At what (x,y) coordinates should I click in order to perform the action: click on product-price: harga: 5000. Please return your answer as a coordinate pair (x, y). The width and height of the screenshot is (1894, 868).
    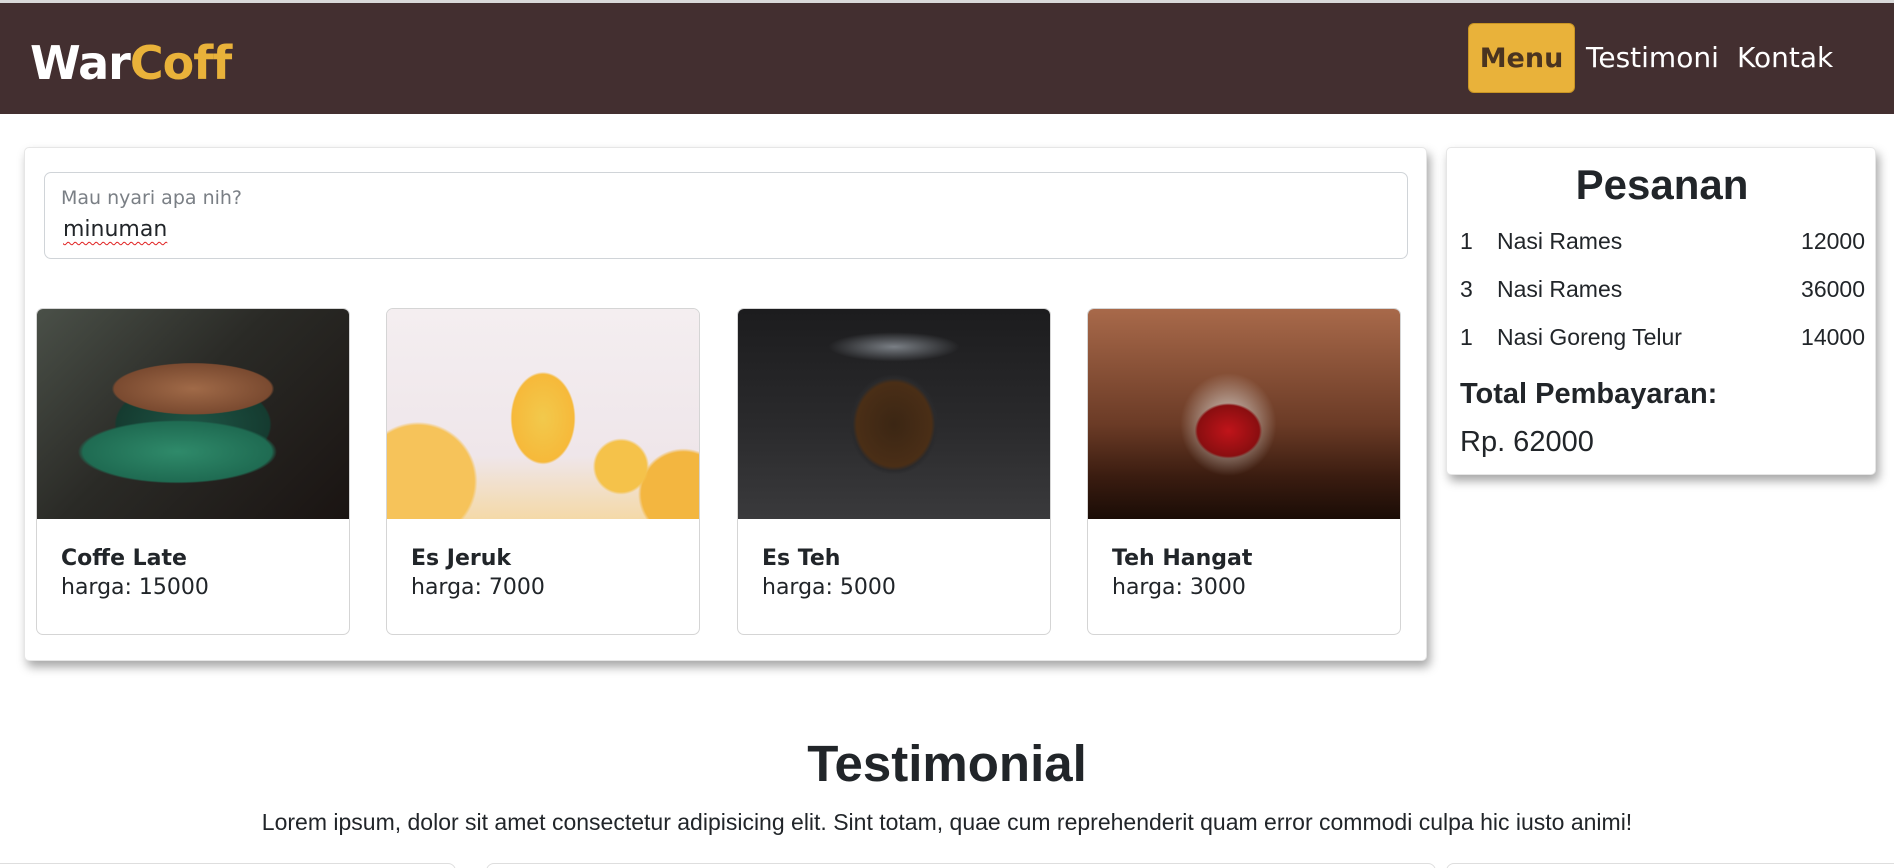
    Looking at the image, I should click on (829, 587).